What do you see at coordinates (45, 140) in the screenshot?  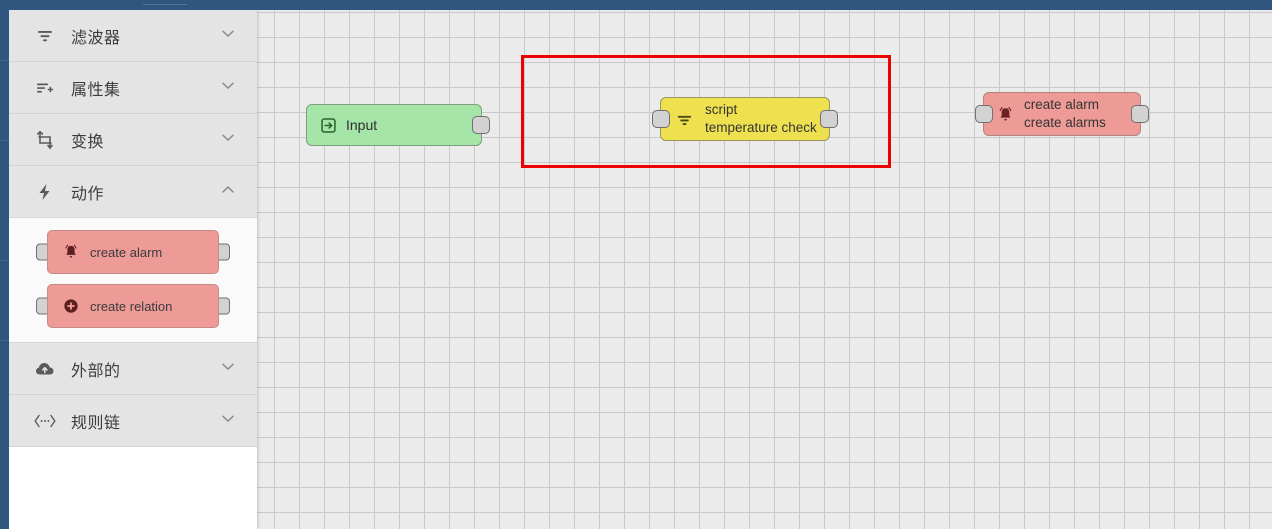 I see `transform-icon` at bounding box center [45, 140].